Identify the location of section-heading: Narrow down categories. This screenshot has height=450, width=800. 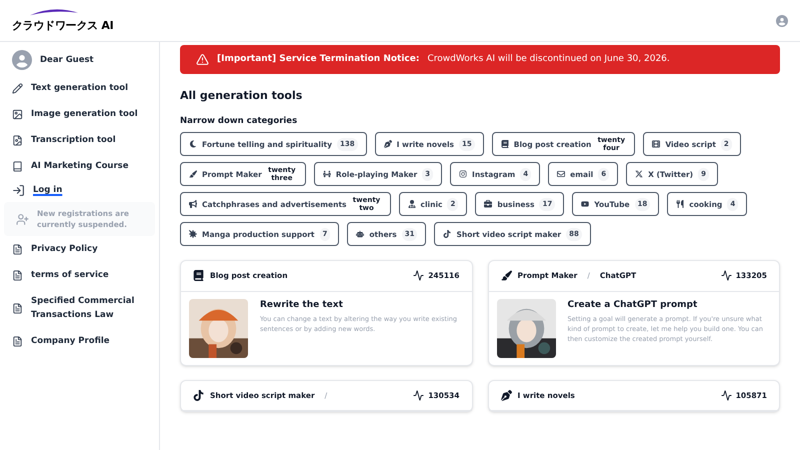
(239, 121).